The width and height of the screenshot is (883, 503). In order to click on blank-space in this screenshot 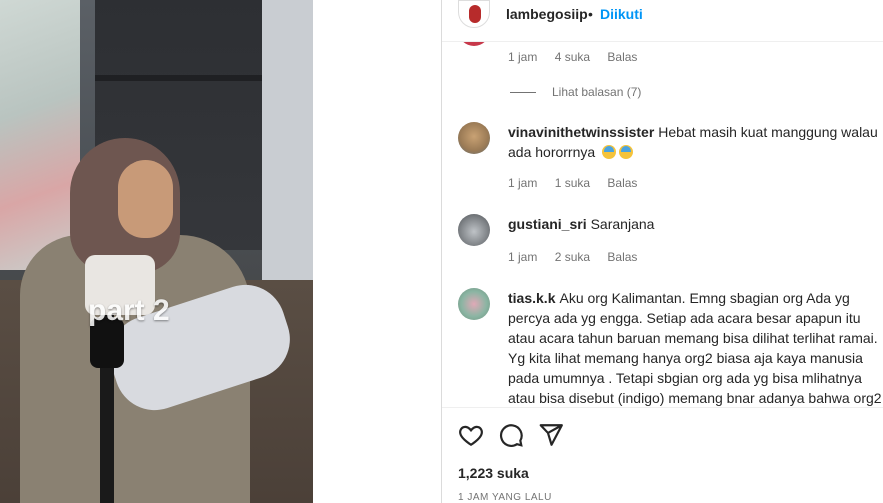, I will do `click(377, 251)`.